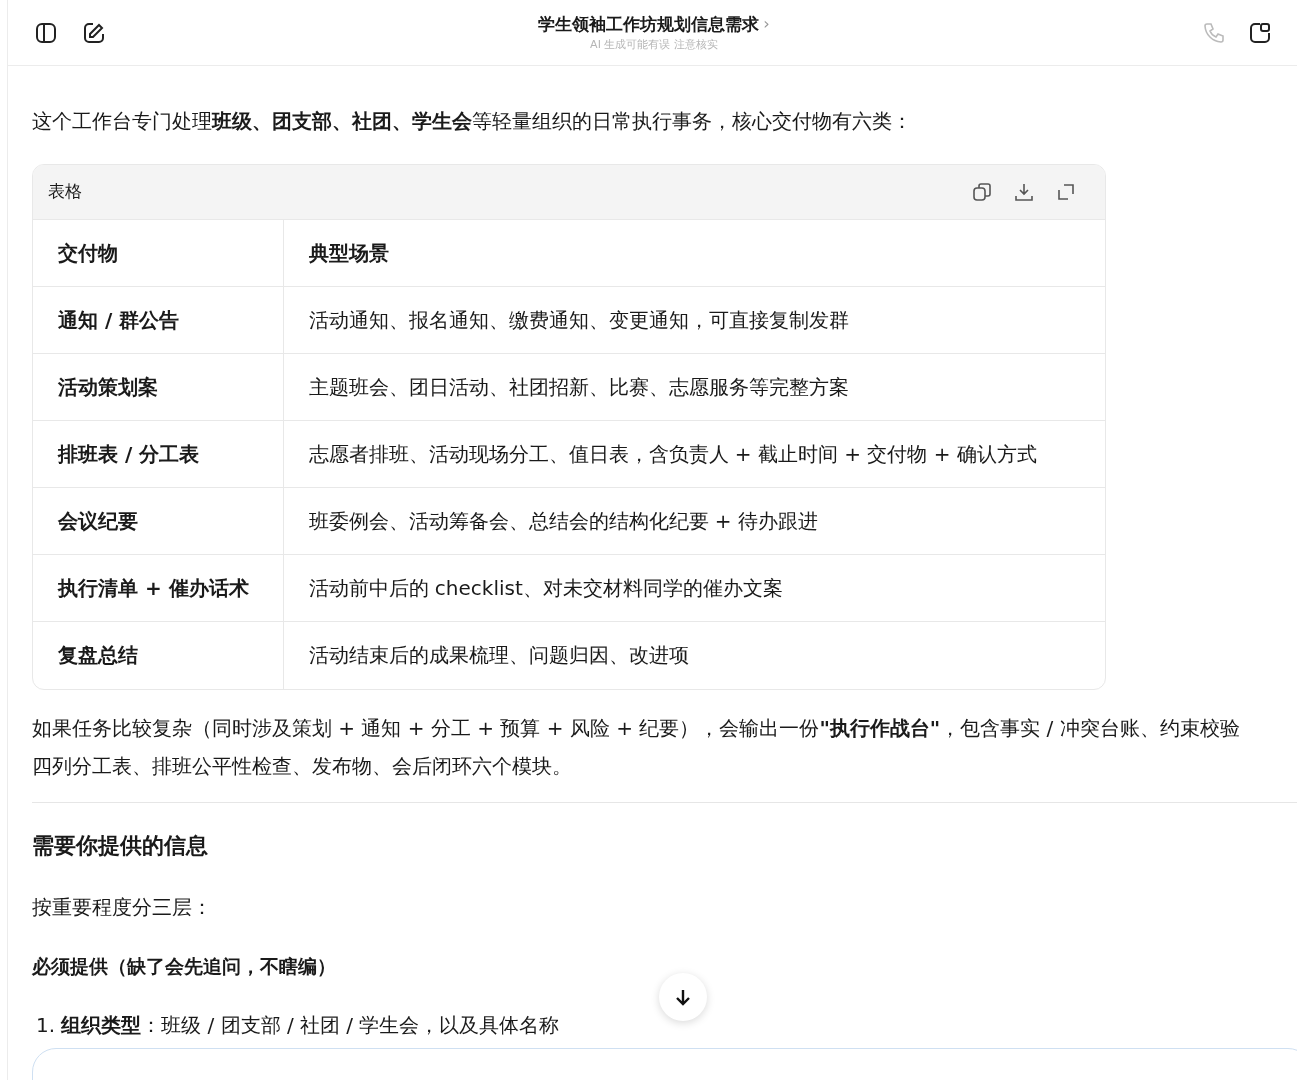  What do you see at coordinates (158, 588) in the screenshot?
I see `table-cell: 执行清单 + 催办话术` at bounding box center [158, 588].